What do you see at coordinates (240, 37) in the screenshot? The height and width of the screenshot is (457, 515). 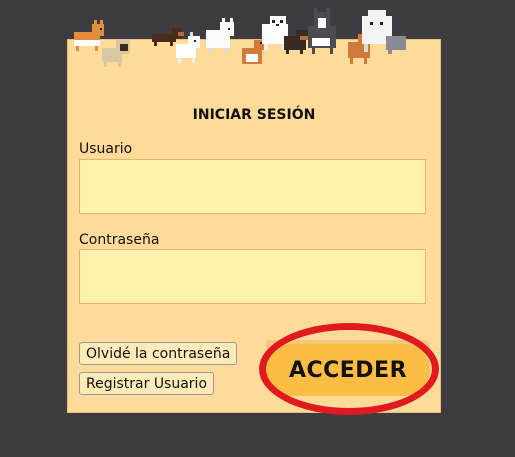 I see `pixel-dogs-banner-icon` at bounding box center [240, 37].